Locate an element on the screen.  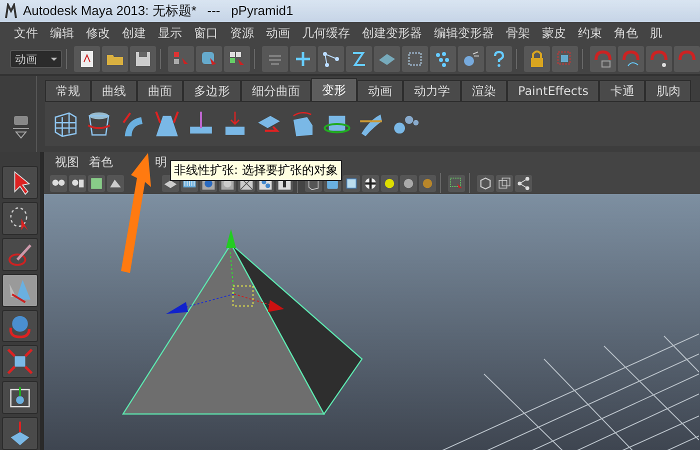
menu-item: 骨架 is located at coordinates (518, 33).